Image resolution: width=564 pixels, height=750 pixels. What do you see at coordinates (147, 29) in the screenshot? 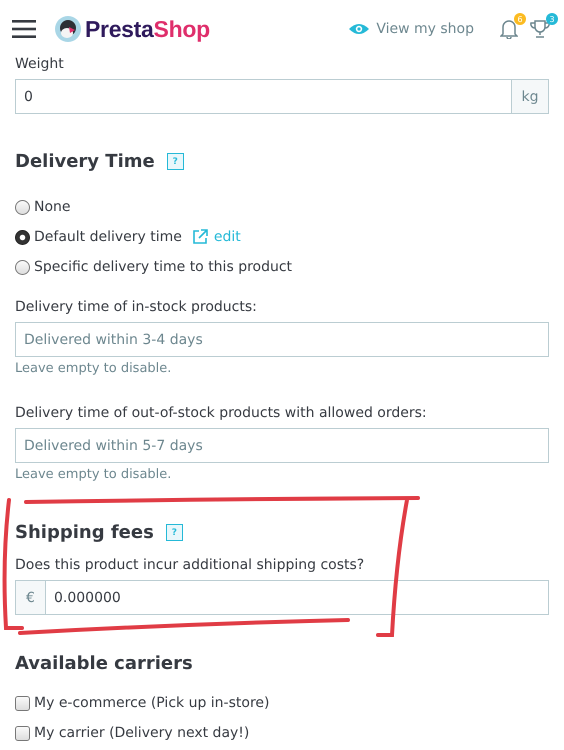
I see `logo-text: PrestaShop` at bounding box center [147, 29].